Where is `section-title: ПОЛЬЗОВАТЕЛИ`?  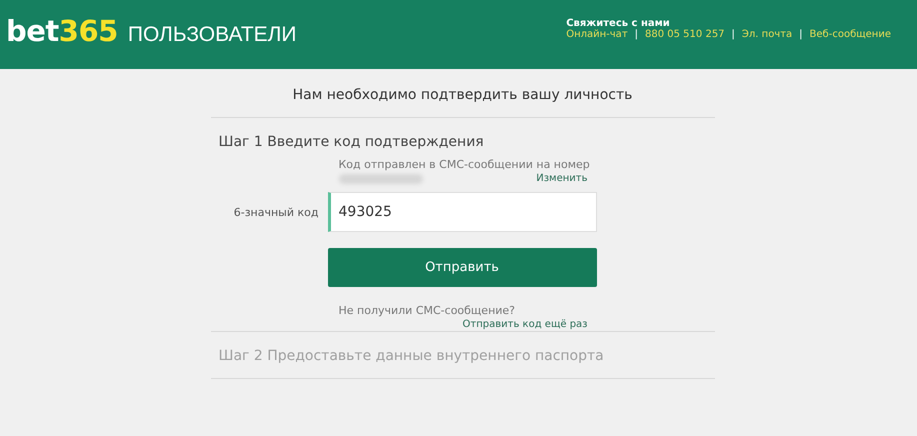
section-title: ПОЛЬЗОВАТЕЛИ is located at coordinates (212, 34).